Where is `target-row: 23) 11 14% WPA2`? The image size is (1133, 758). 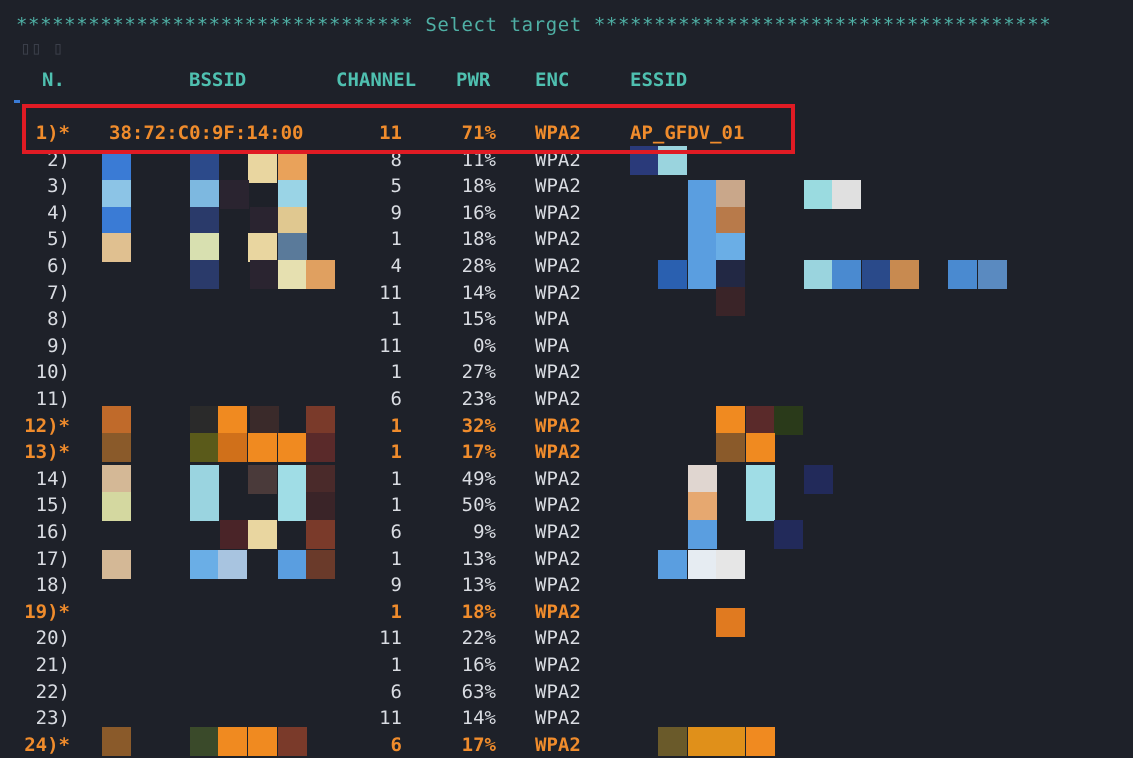
target-row: 23) 11 14% WPA2 is located at coordinates (566, 718).